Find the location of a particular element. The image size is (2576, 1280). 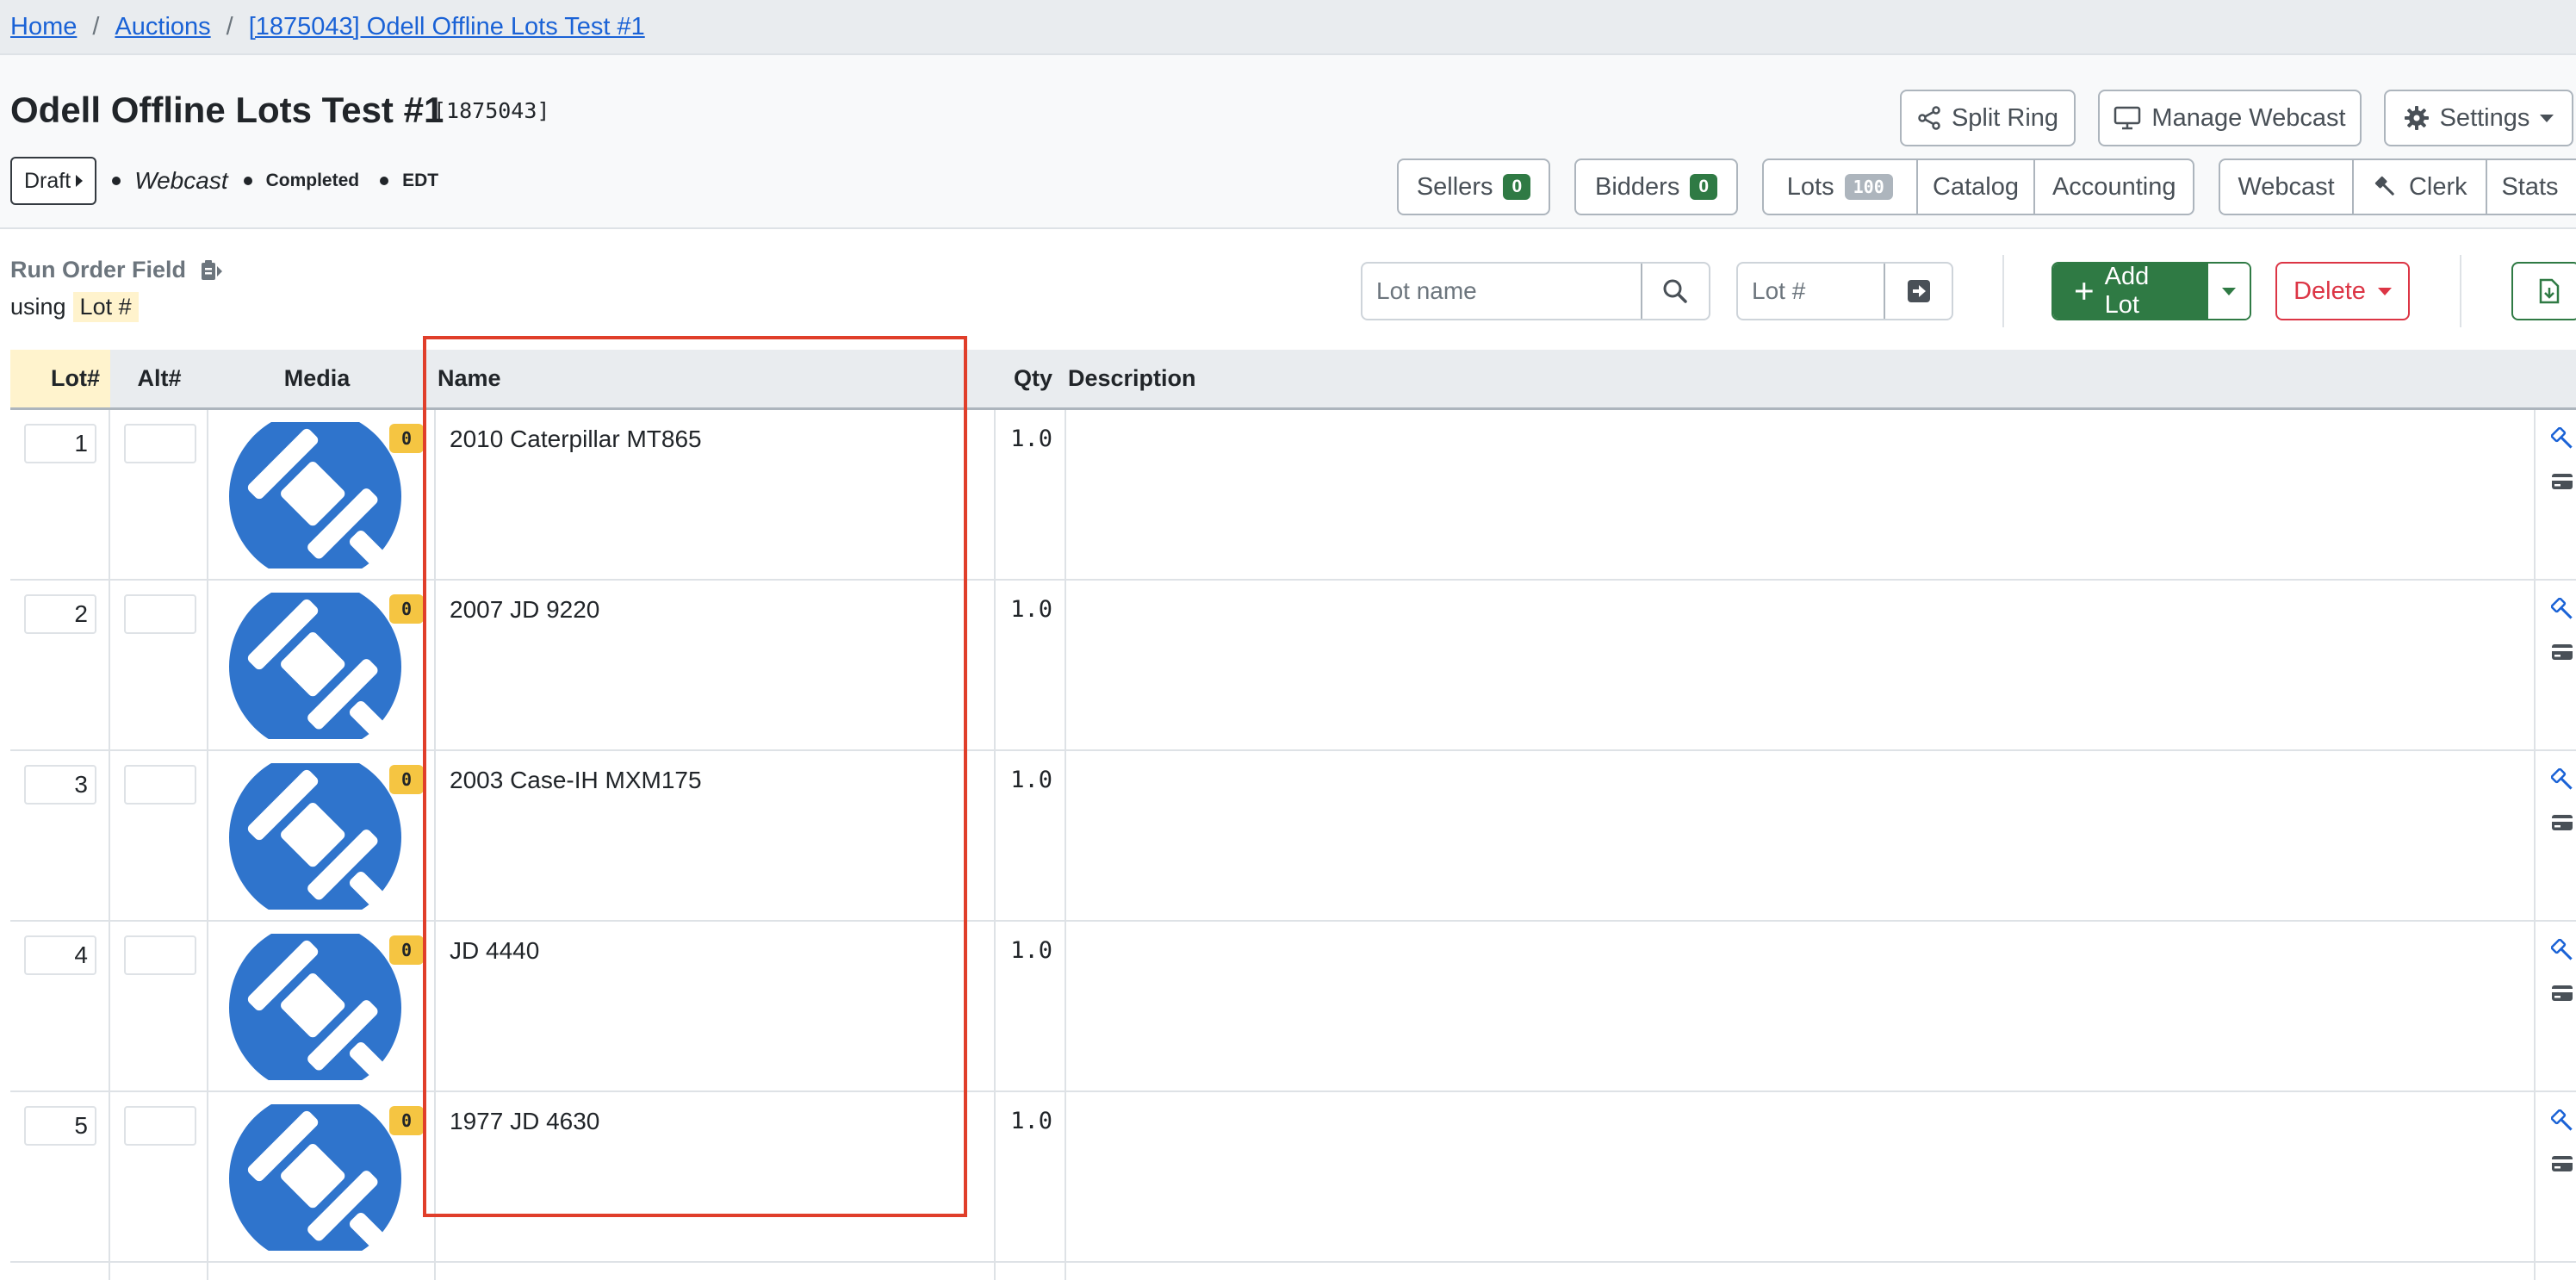

lot-name-cell: JD 4440 is located at coordinates (716, 1006).